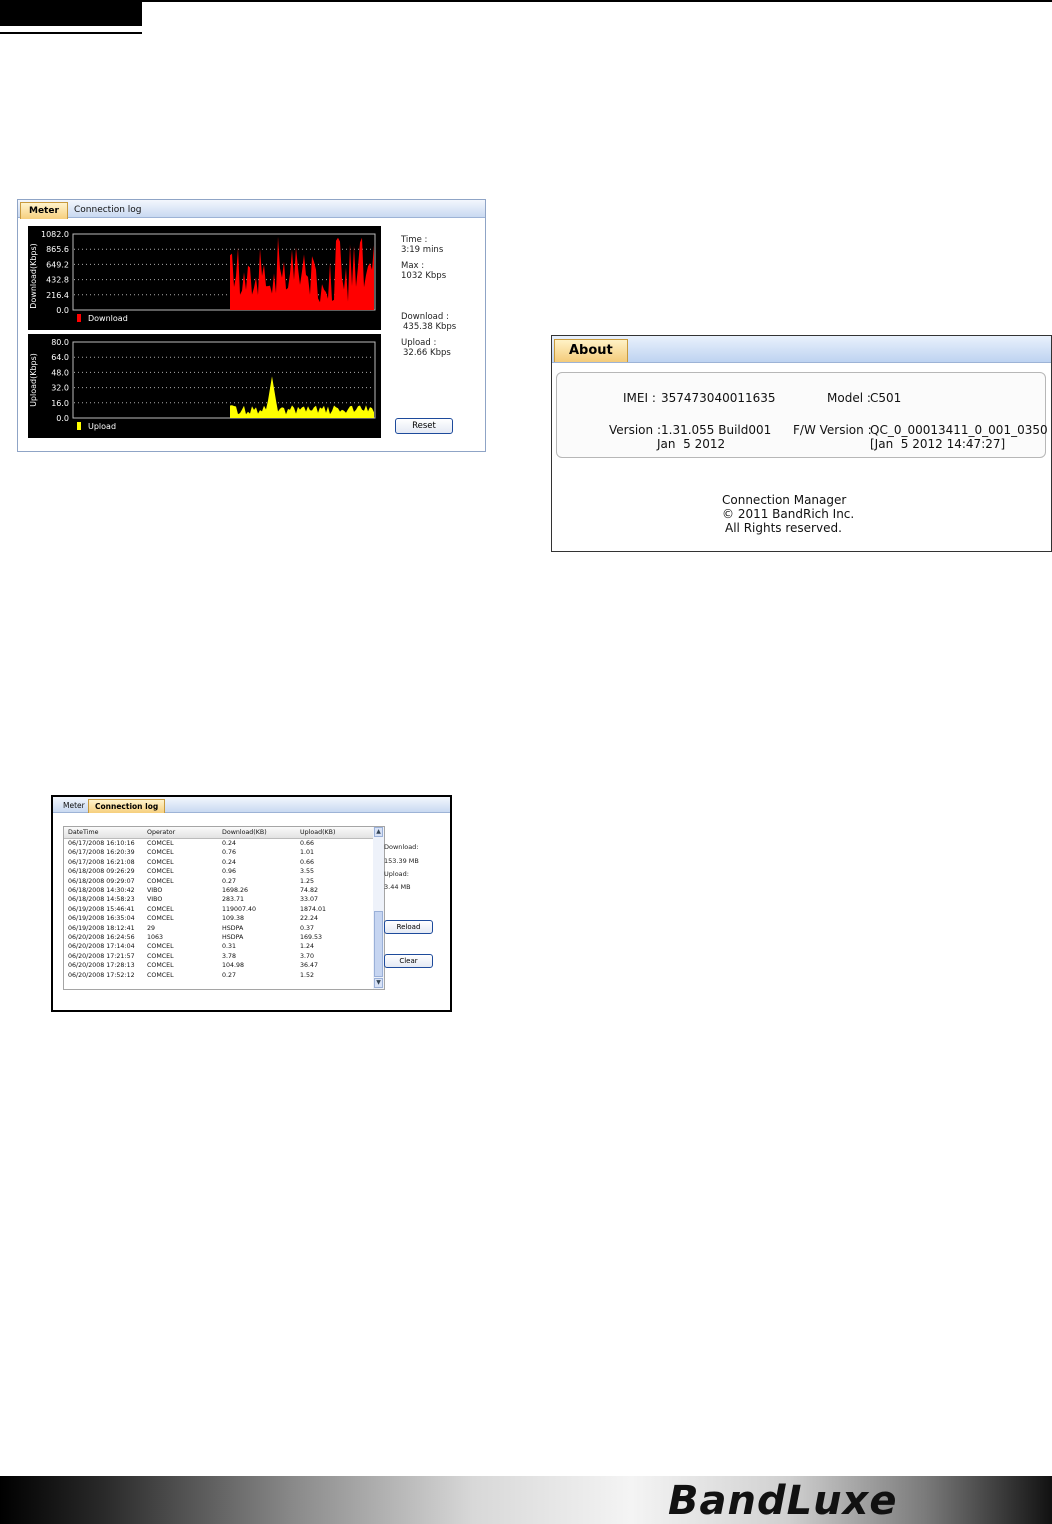 This screenshot has height=1524, width=1052. I want to click on download-rate-value: 435.38 Kbps, so click(430, 327).